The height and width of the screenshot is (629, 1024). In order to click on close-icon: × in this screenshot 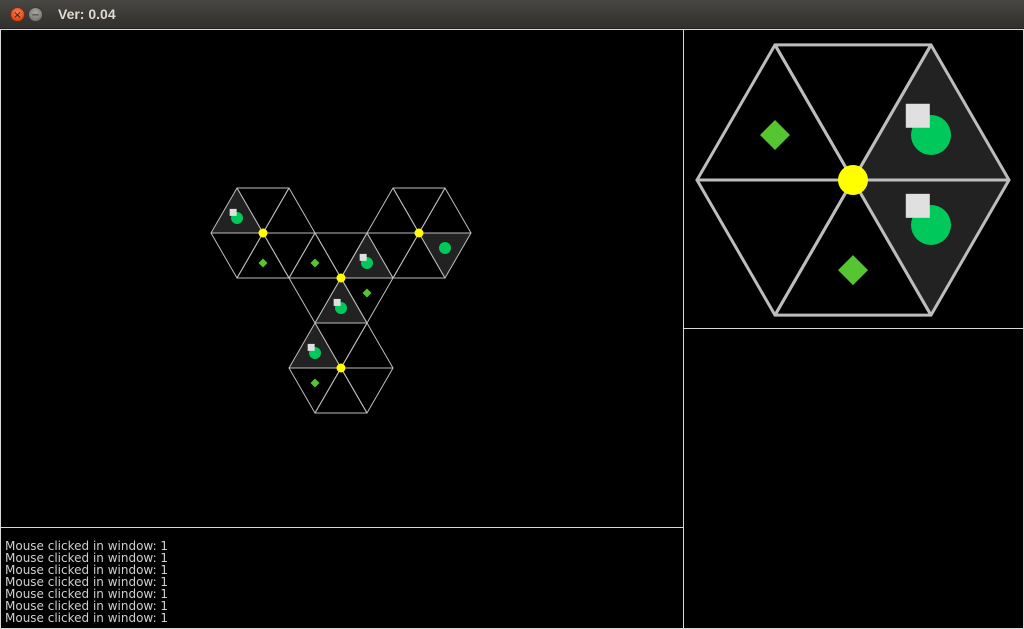, I will do `click(17, 14)`.